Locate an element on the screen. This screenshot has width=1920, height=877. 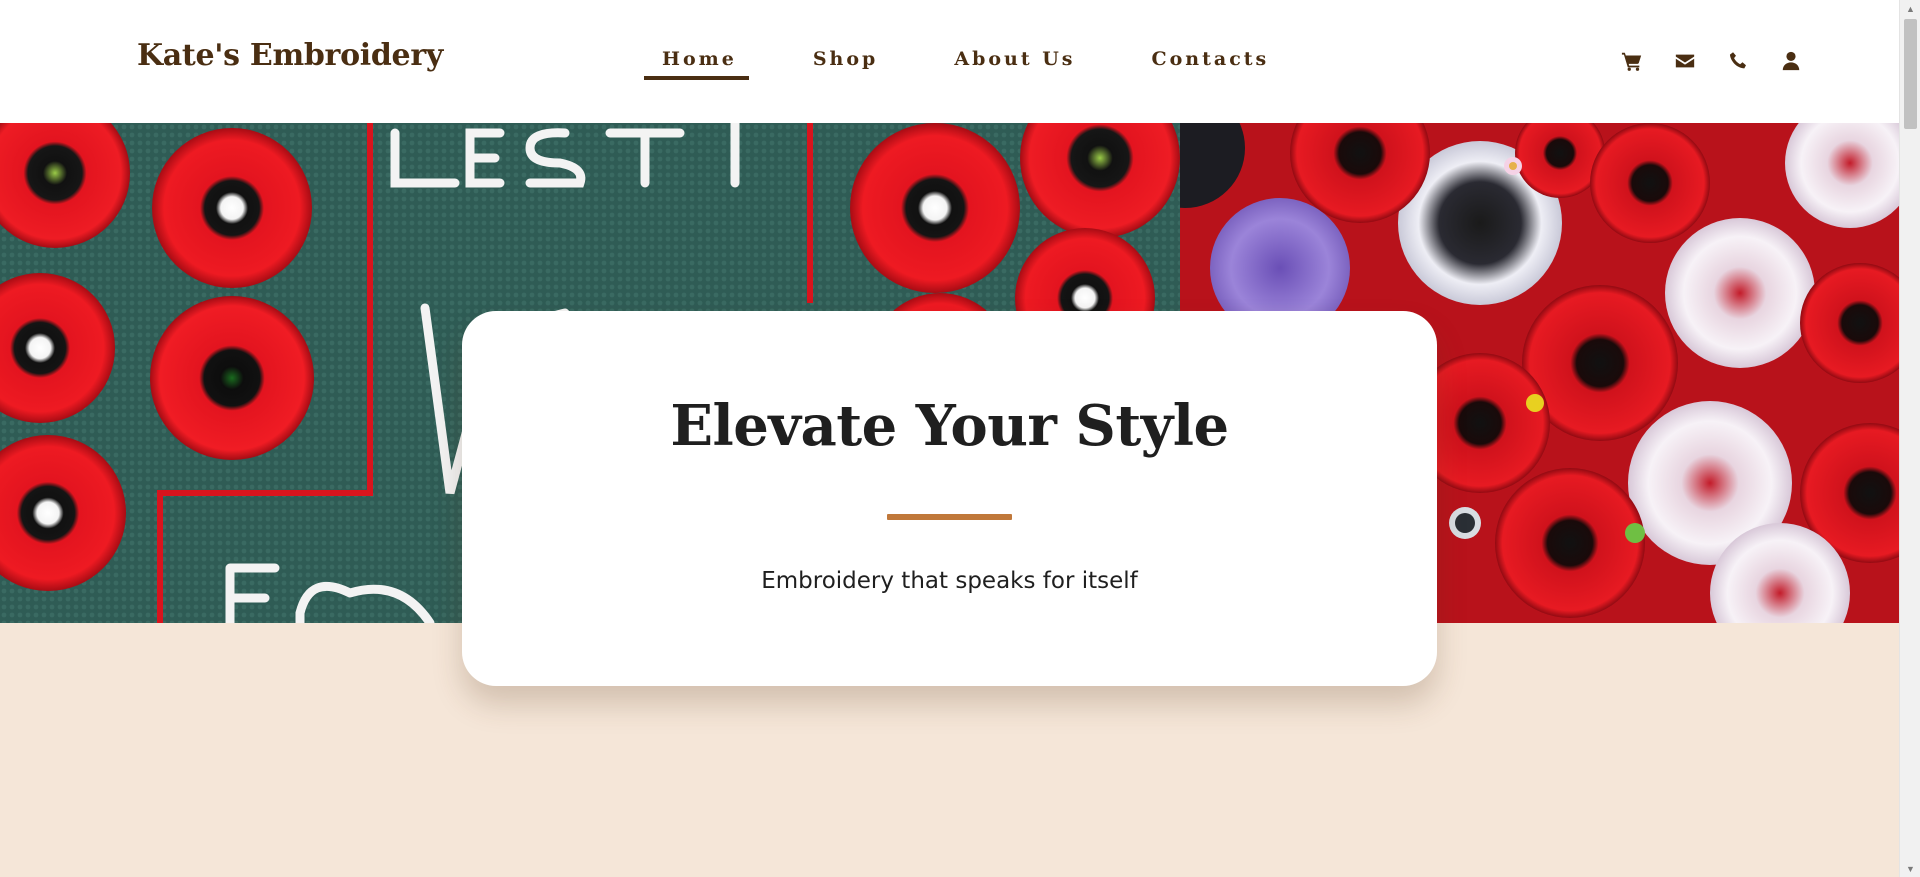
active-nav-underline is located at coordinates (696, 78).